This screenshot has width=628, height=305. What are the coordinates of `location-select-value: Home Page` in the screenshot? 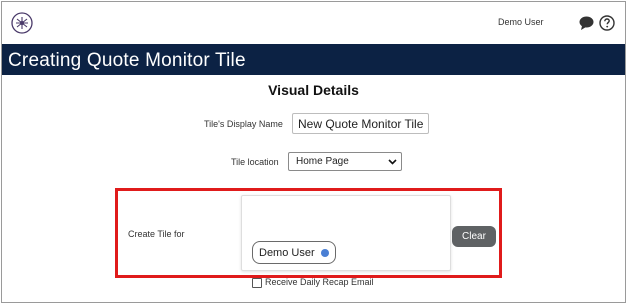 It's located at (322, 161).